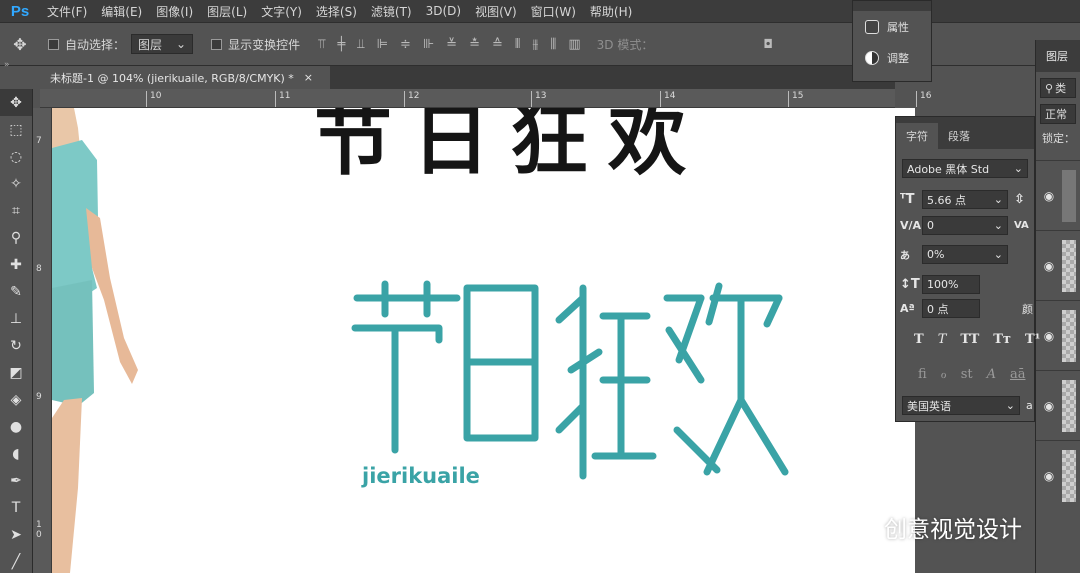 The height and width of the screenshot is (573, 1080). Describe the element at coordinates (20, 65) in the screenshot. I see `collapse-arrows-icon: »` at that location.